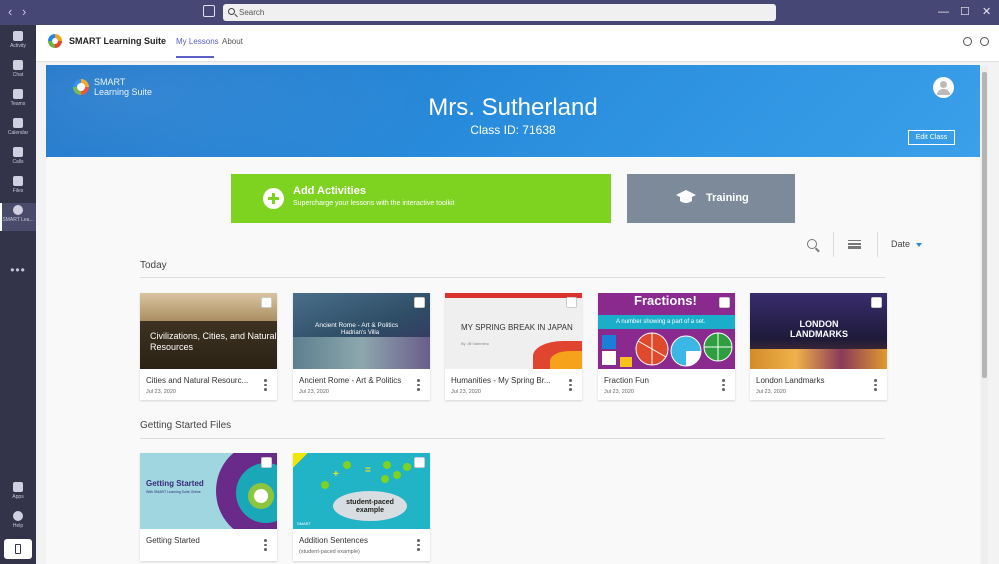  I want to click on fraction-pie-graphic, so click(667, 349).